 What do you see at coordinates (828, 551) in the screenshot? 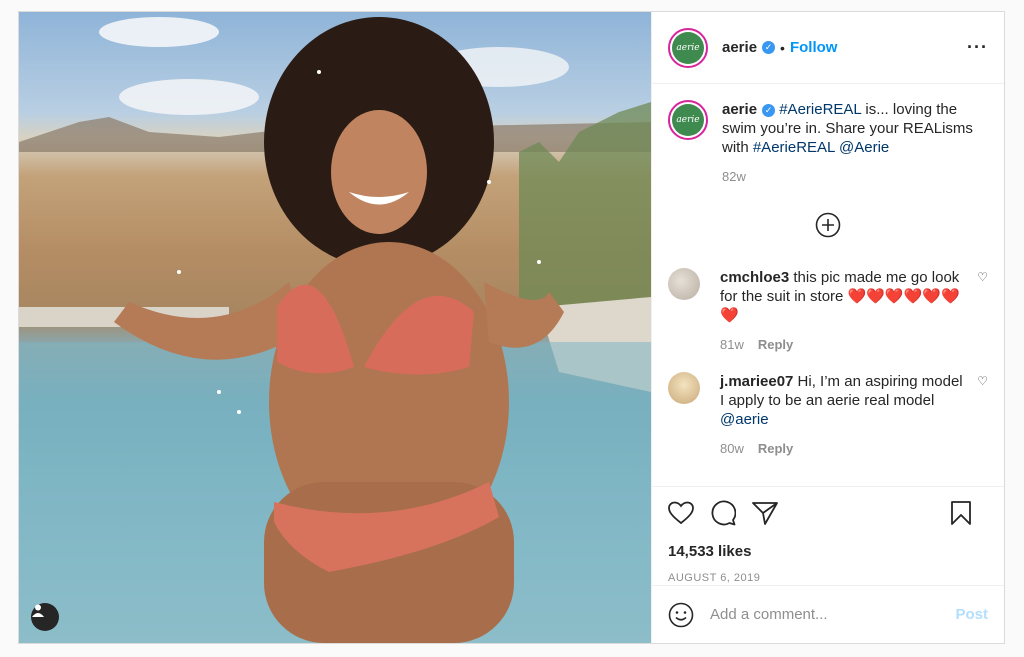
I see `likes-count: 14,533 likes` at bounding box center [828, 551].